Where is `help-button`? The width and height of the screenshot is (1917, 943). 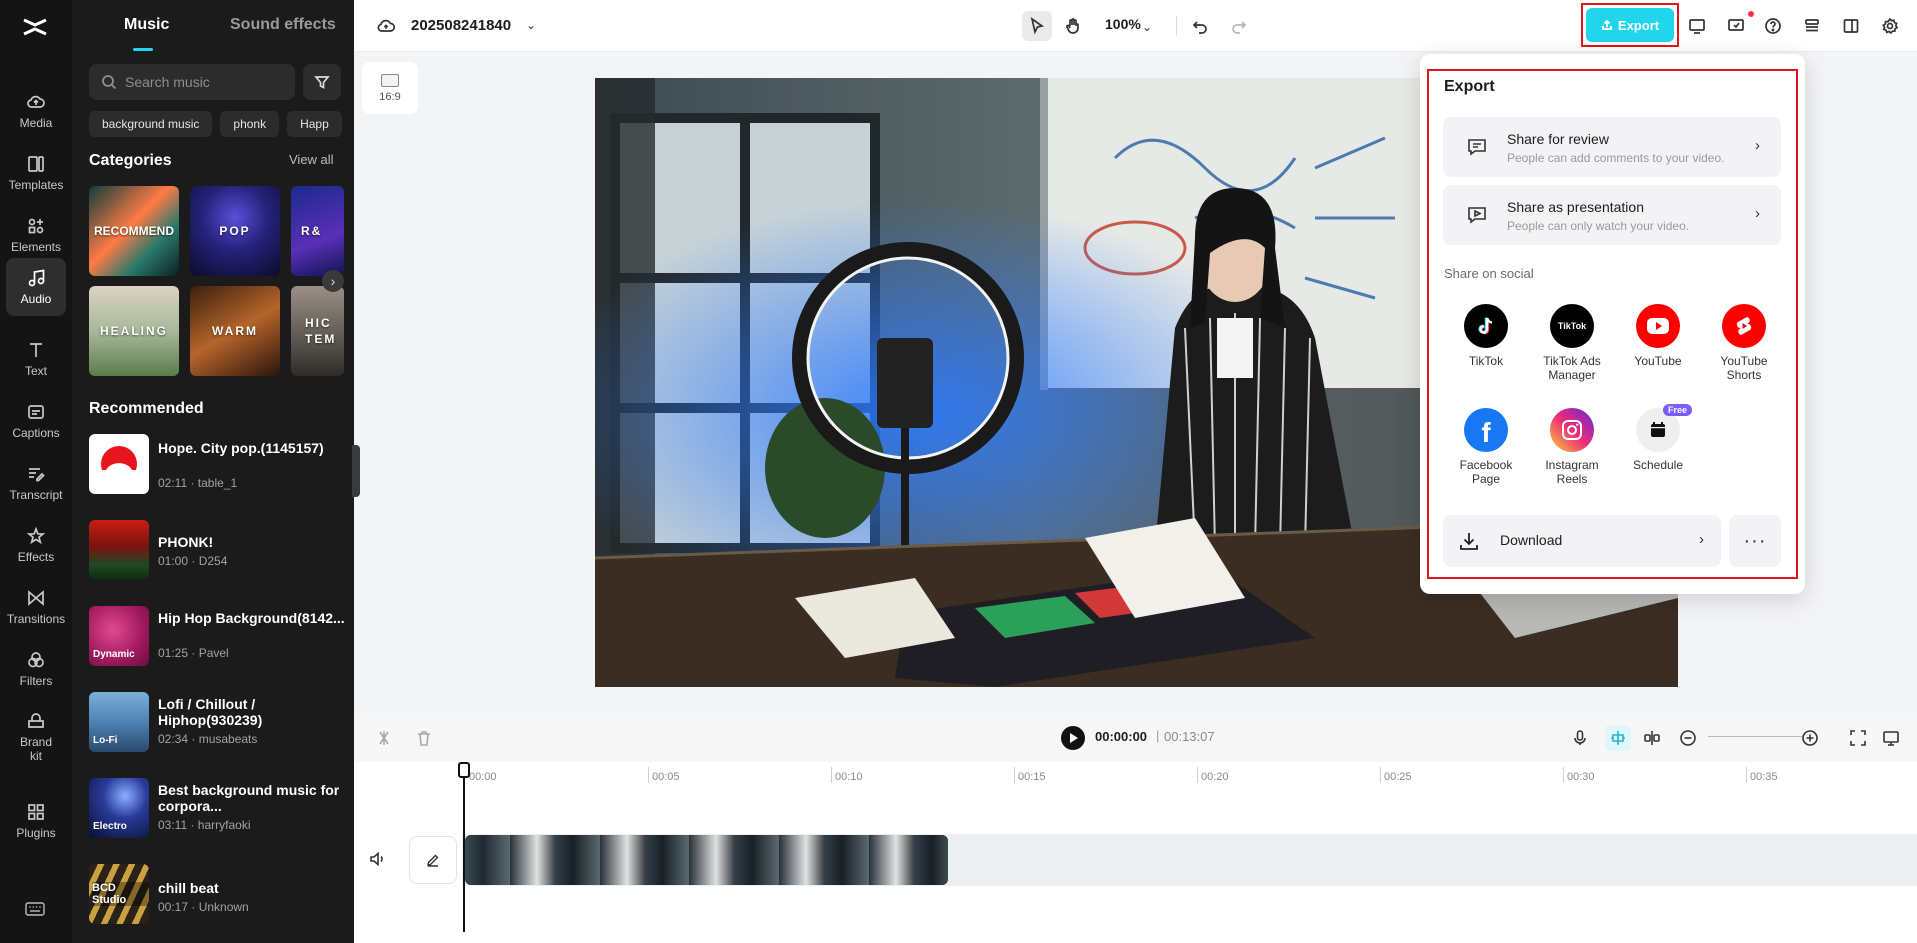
help-button is located at coordinates (1773, 26).